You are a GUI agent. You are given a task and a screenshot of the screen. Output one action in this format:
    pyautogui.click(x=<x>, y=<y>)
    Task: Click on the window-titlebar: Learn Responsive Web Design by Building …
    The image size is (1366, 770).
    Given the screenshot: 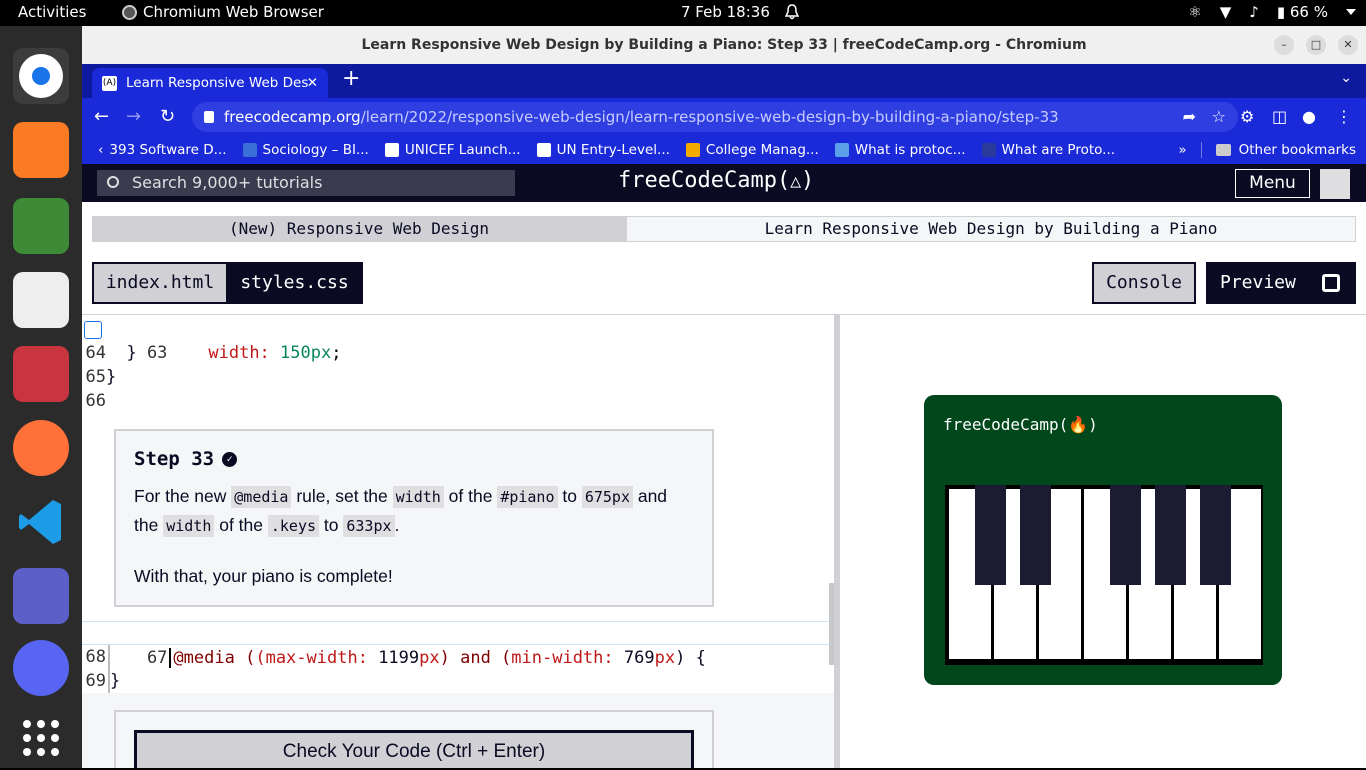 What is the action you would take?
    pyautogui.click(x=724, y=45)
    